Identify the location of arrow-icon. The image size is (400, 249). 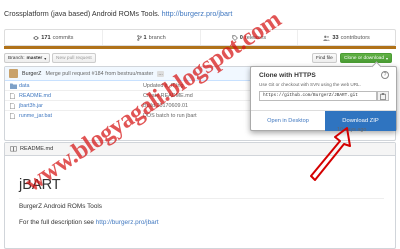
(330, 154).